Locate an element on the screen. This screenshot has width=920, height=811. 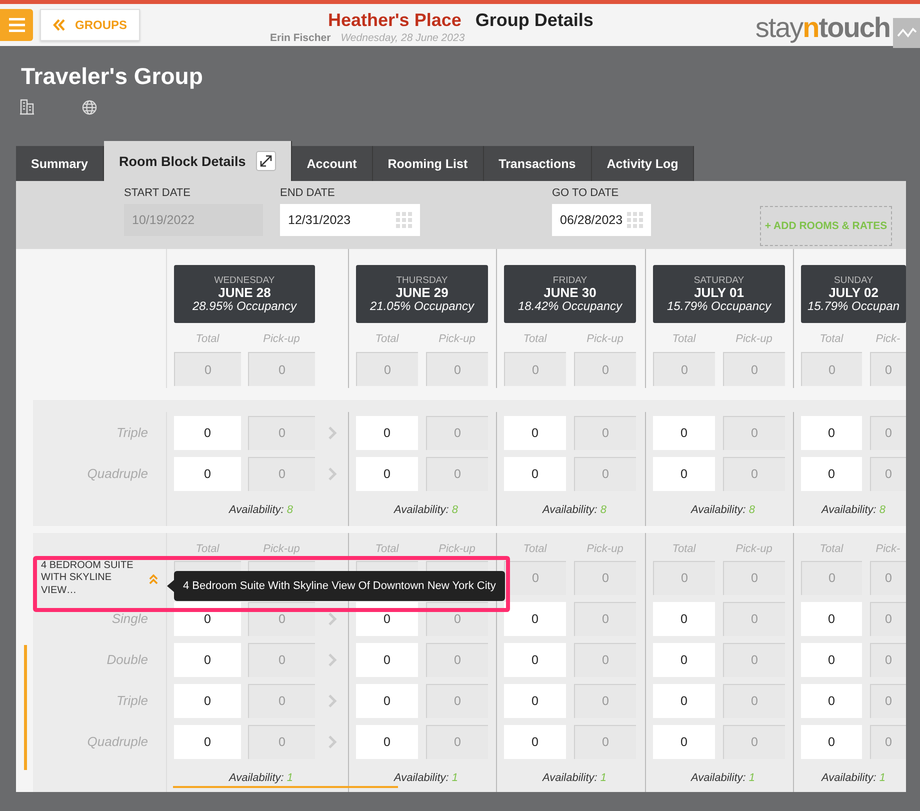
date-field: 06/28/2023 is located at coordinates (601, 220).